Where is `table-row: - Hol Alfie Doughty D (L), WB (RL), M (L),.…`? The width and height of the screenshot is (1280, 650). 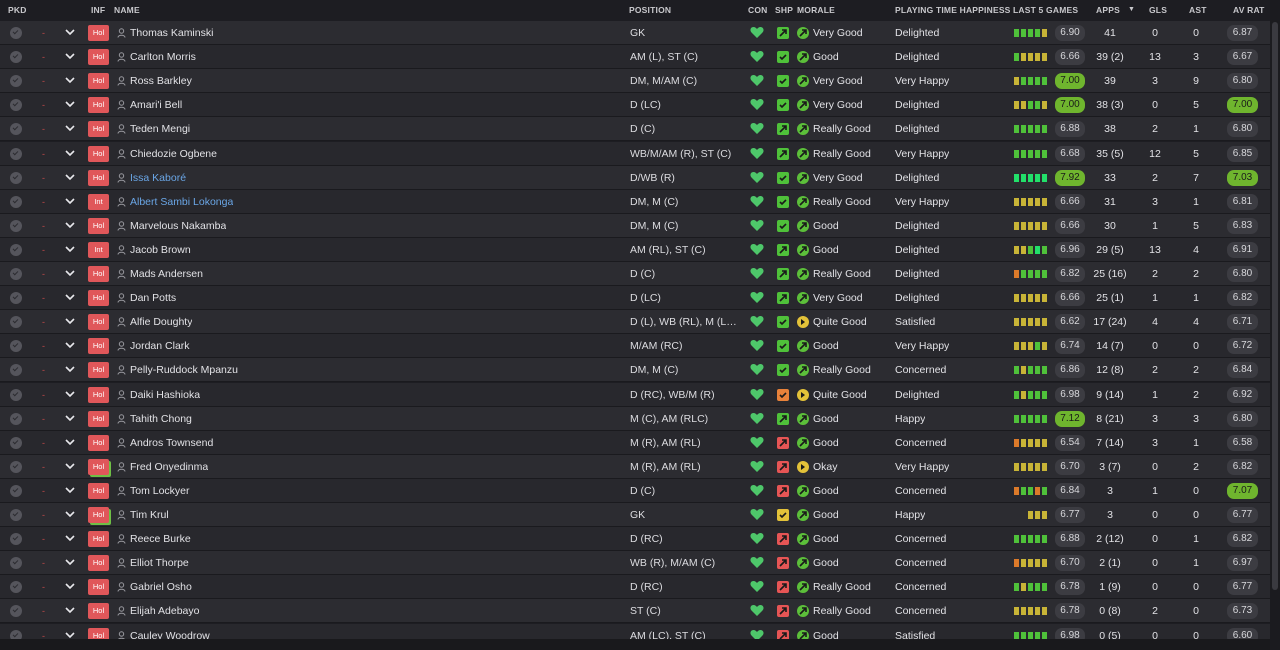 table-row: - Hol Alfie Doughty D (L), WB (RL), M (L),.… is located at coordinates (635, 322).